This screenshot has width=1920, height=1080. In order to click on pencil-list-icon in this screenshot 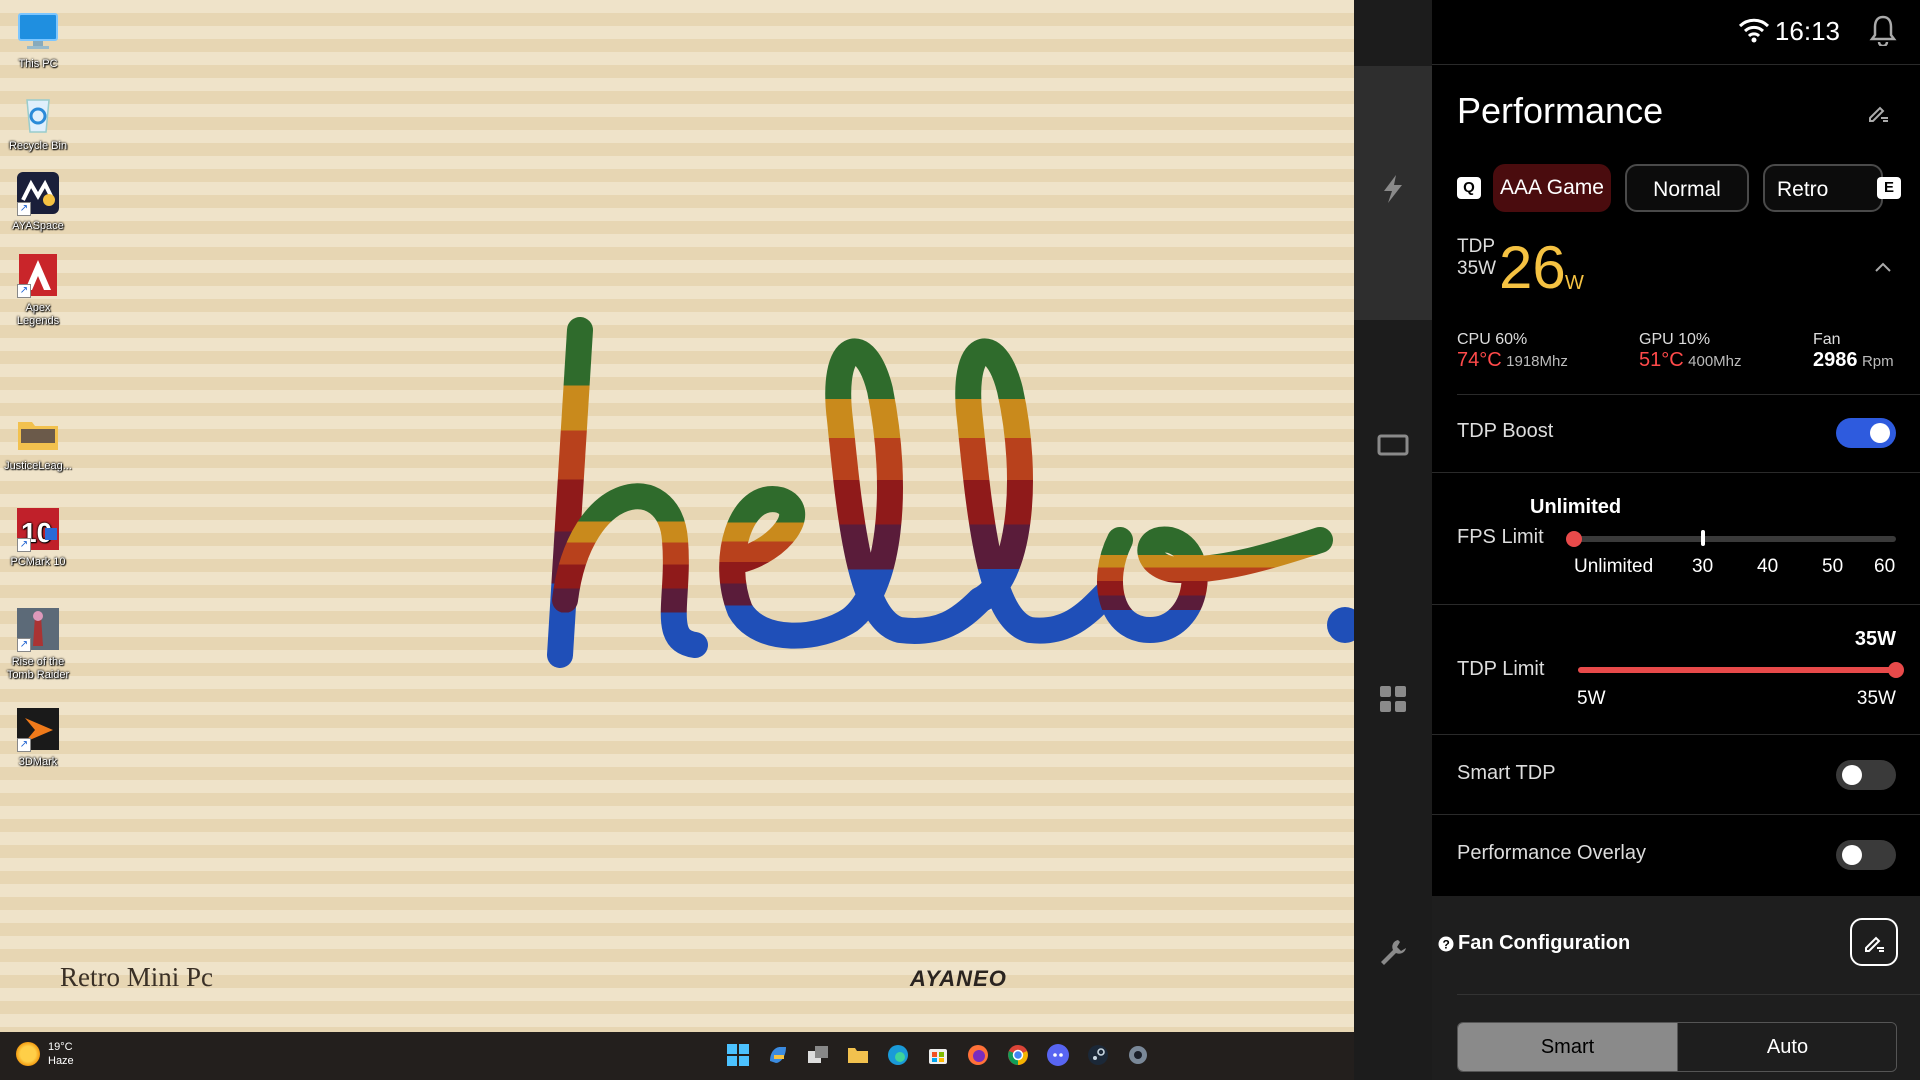, I will do `click(1878, 114)`.